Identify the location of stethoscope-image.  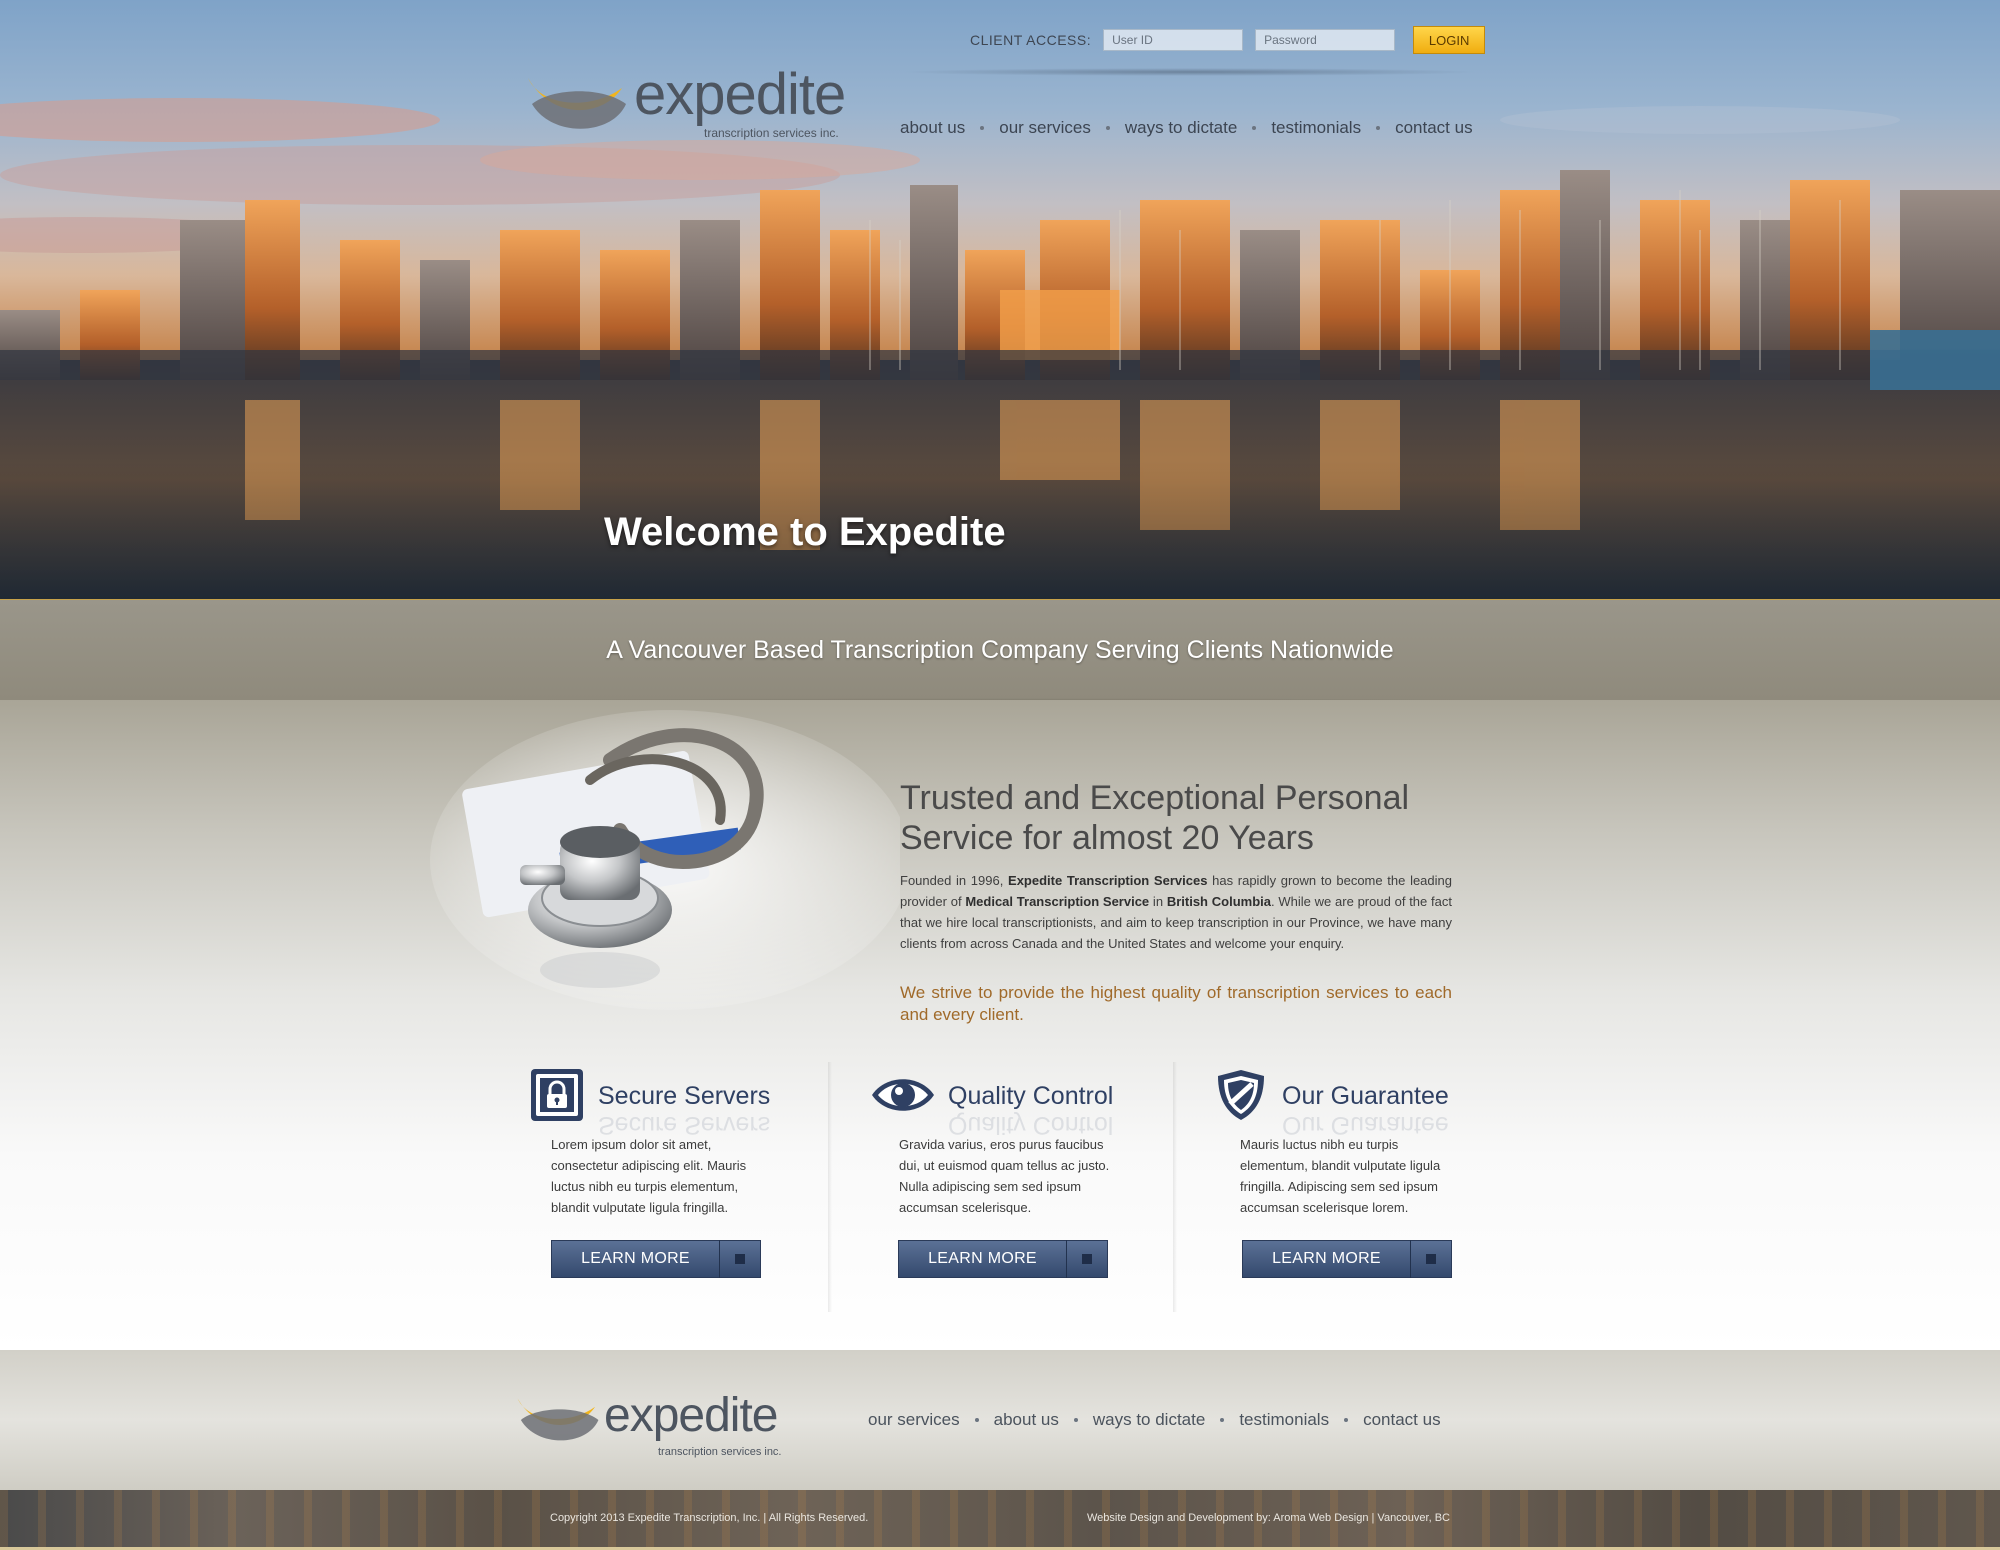
(665, 860).